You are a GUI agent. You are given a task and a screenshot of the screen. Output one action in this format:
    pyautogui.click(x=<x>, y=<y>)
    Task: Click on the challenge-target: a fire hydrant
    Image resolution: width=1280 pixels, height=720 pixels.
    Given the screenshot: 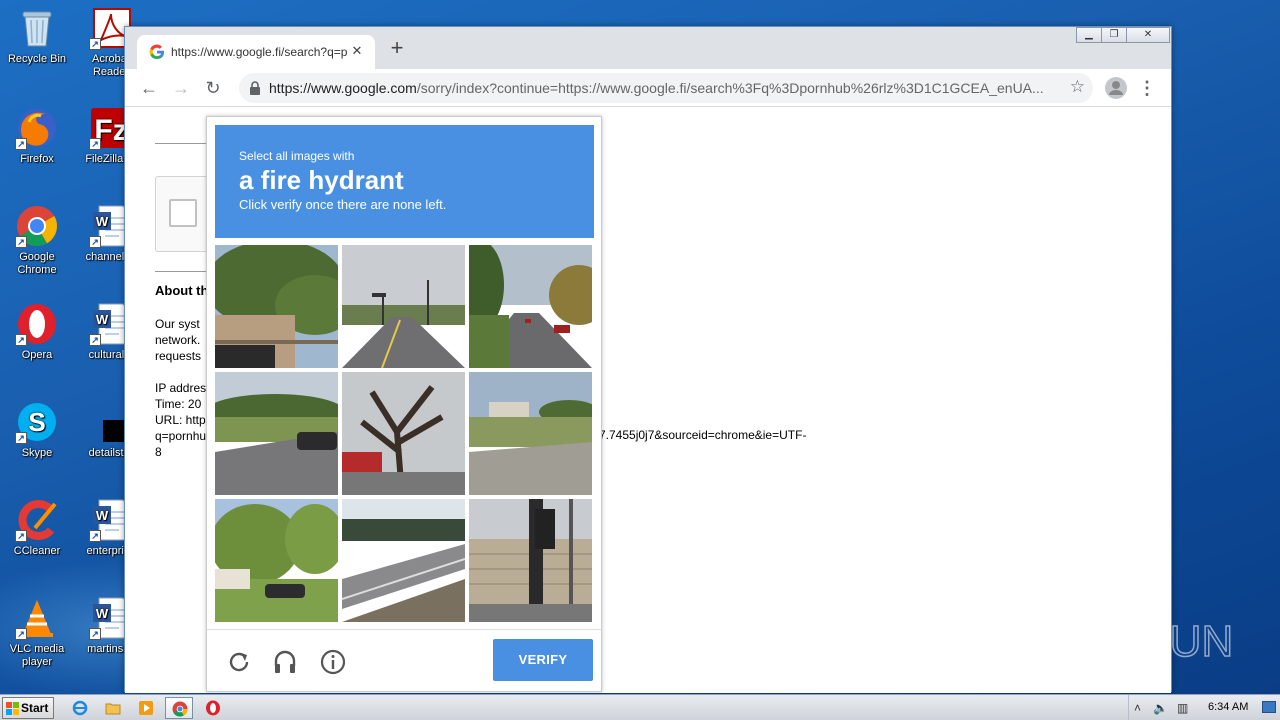 What is the action you would take?
    pyautogui.click(x=321, y=180)
    